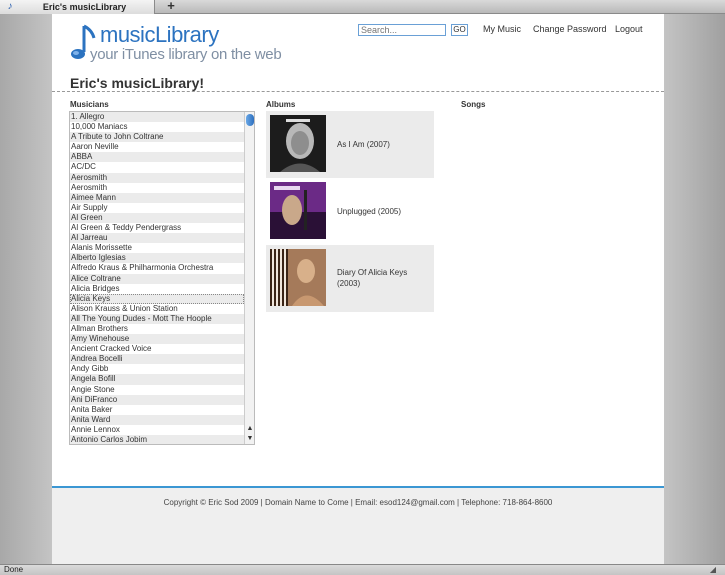  What do you see at coordinates (298, 143) in the screenshot?
I see `album-cover-as-i-am` at bounding box center [298, 143].